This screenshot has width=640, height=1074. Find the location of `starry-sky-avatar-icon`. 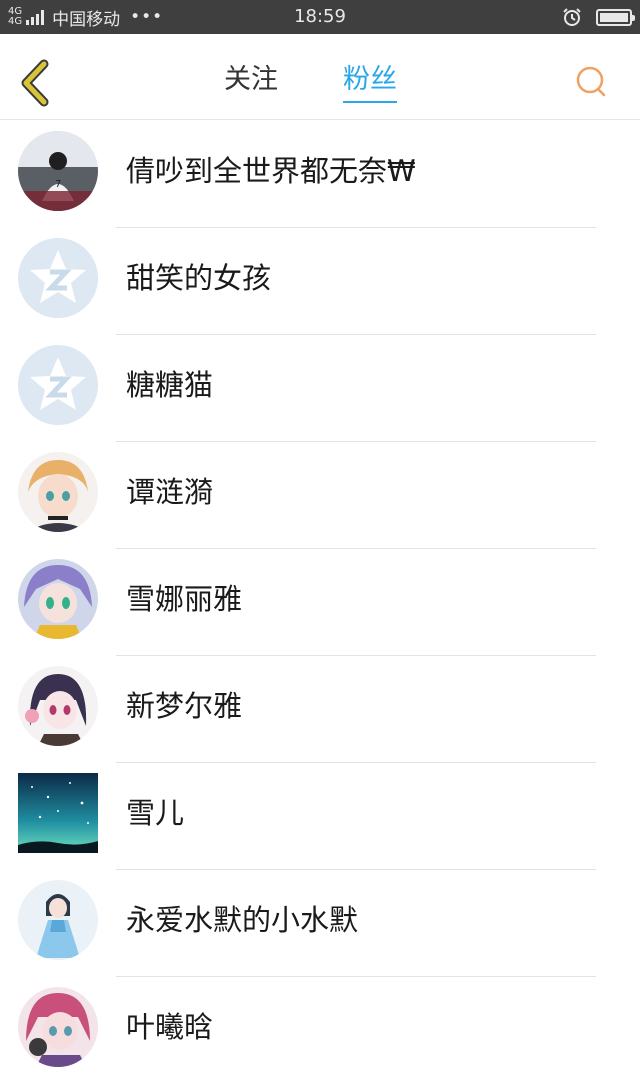

starry-sky-avatar-icon is located at coordinates (58, 813).